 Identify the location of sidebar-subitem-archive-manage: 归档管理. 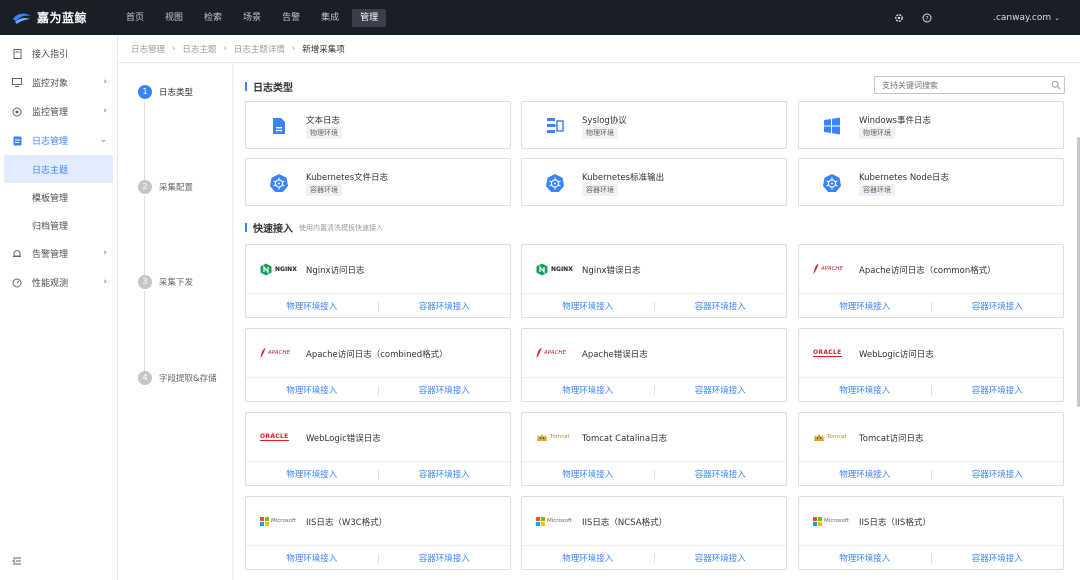
(58, 225).